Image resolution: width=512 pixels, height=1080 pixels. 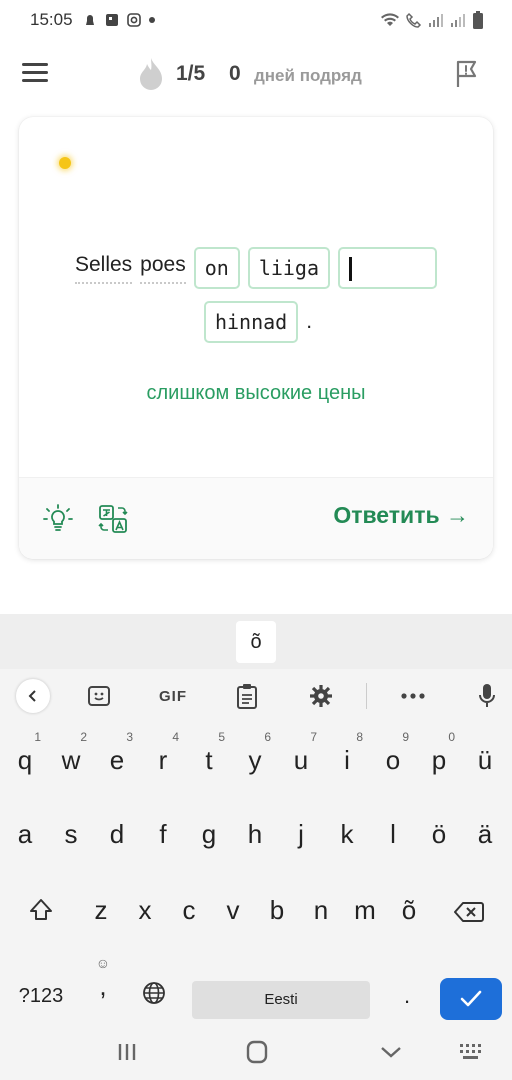 I want to click on answer-button: Ответить →, so click(x=401, y=515).